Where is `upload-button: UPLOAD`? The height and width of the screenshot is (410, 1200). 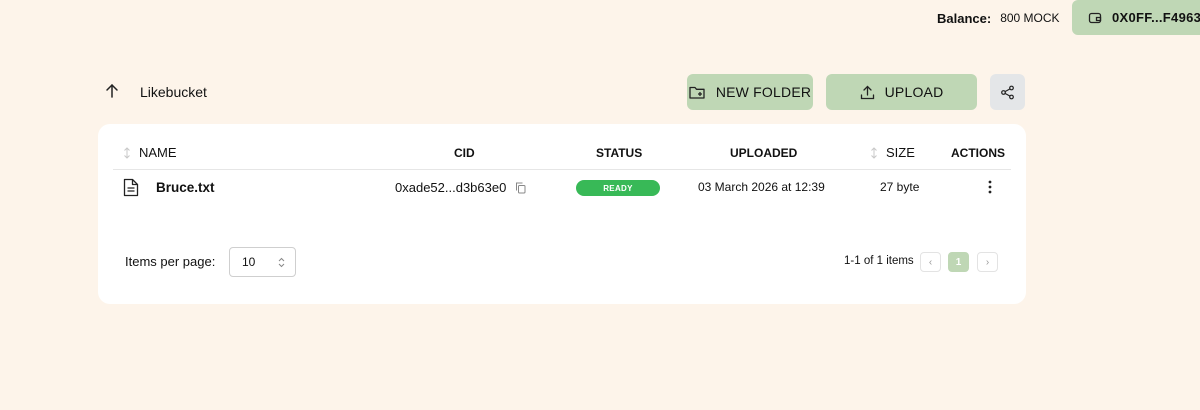
upload-button: UPLOAD is located at coordinates (901, 92).